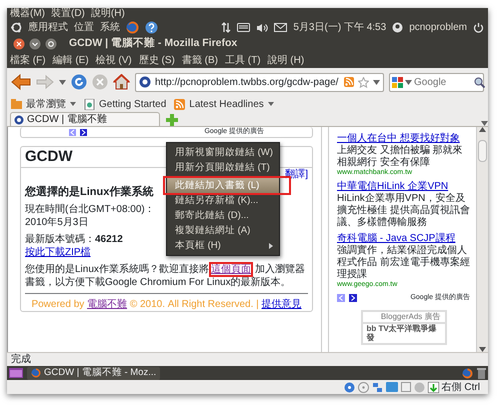 The height and width of the screenshot is (406, 500). Describe the element at coordinates (282, 304) in the screenshot. I see `footer-link: 提供意見` at that location.